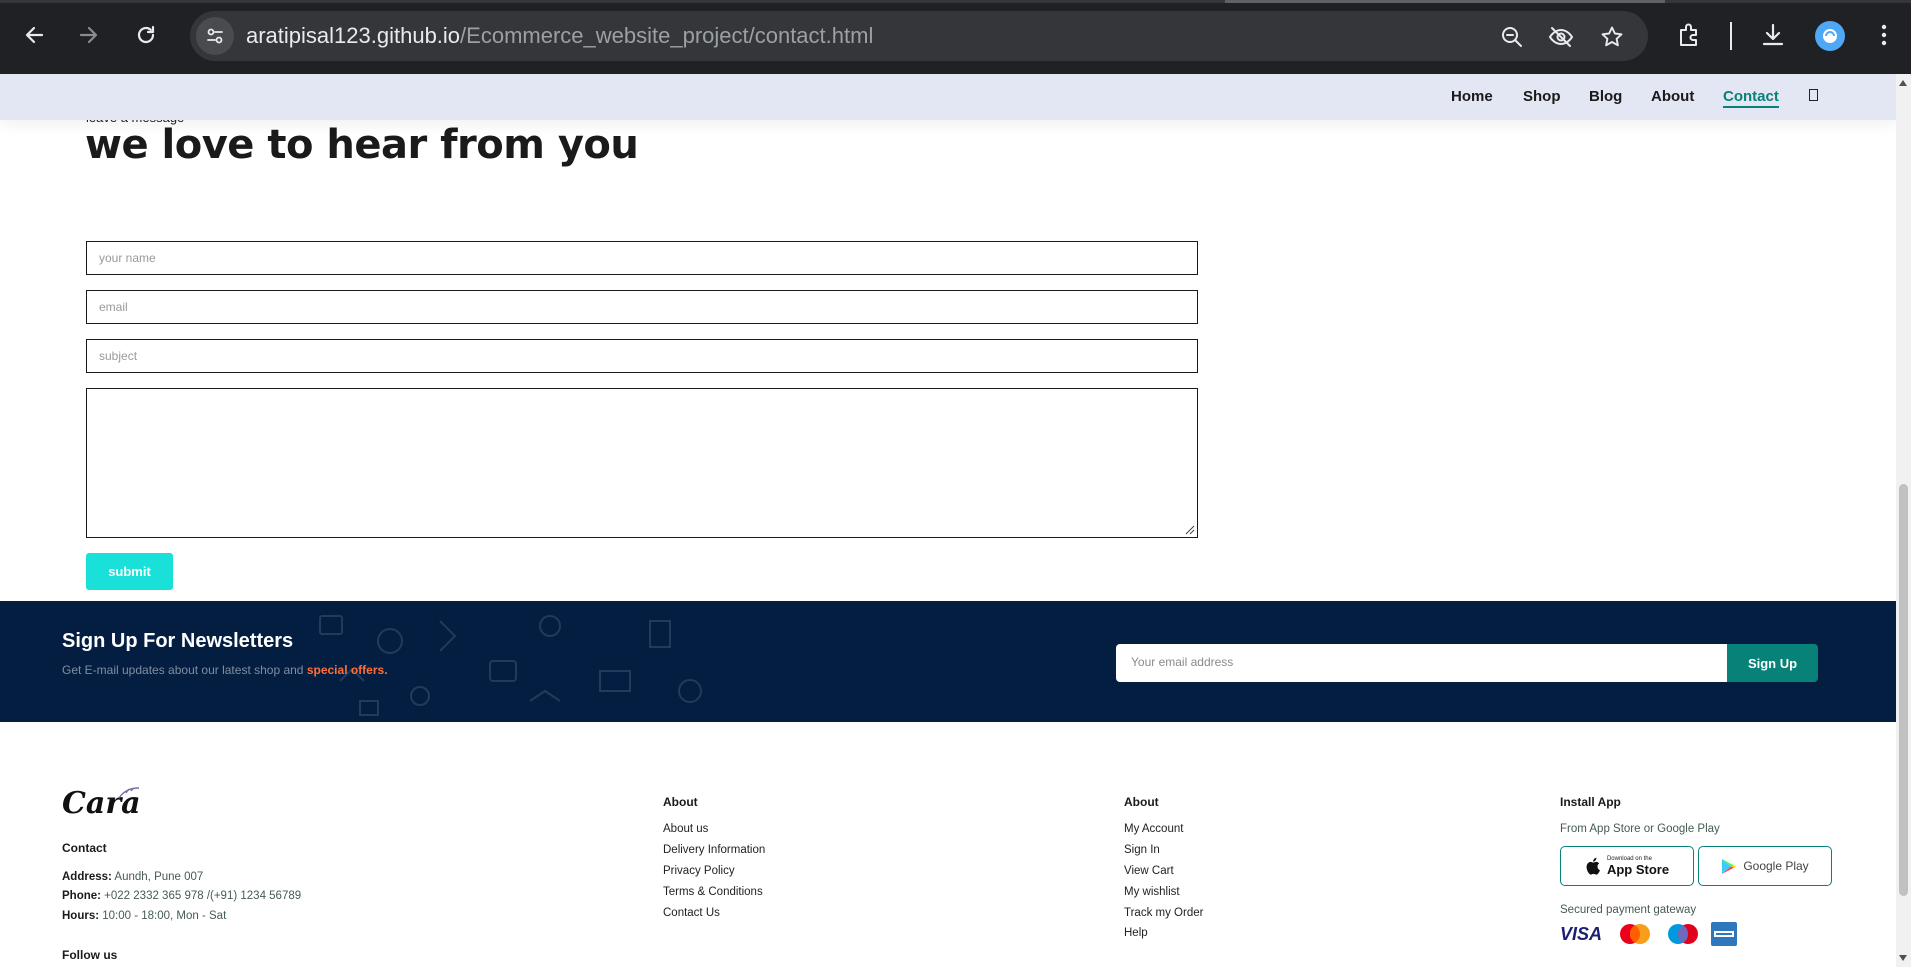  What do you see at coordinates (510, 665) in the screenshot?
I see `newsletter-pattern-icon` at bounding box center [510, 665].